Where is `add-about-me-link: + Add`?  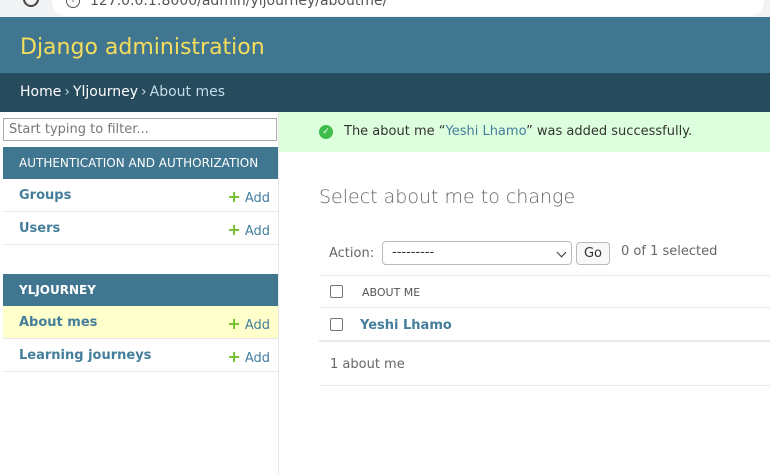 add-about-me-link: + Add is located at coordinates (248, 323).